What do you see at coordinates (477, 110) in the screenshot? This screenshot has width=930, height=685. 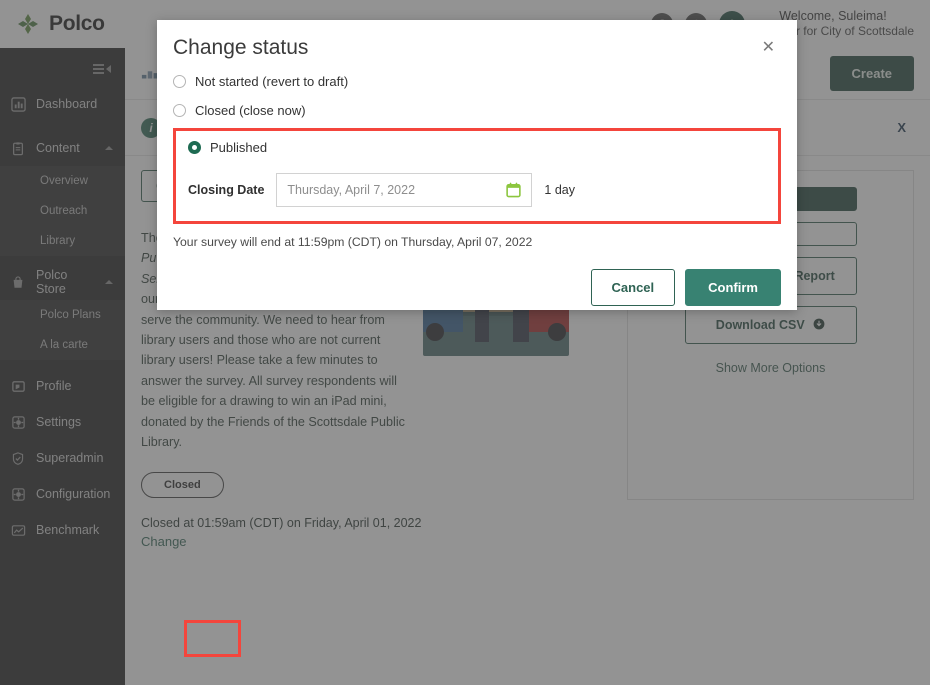 I see `radio-option-closed: Closed (close now)` at bounding box center [477, 110].